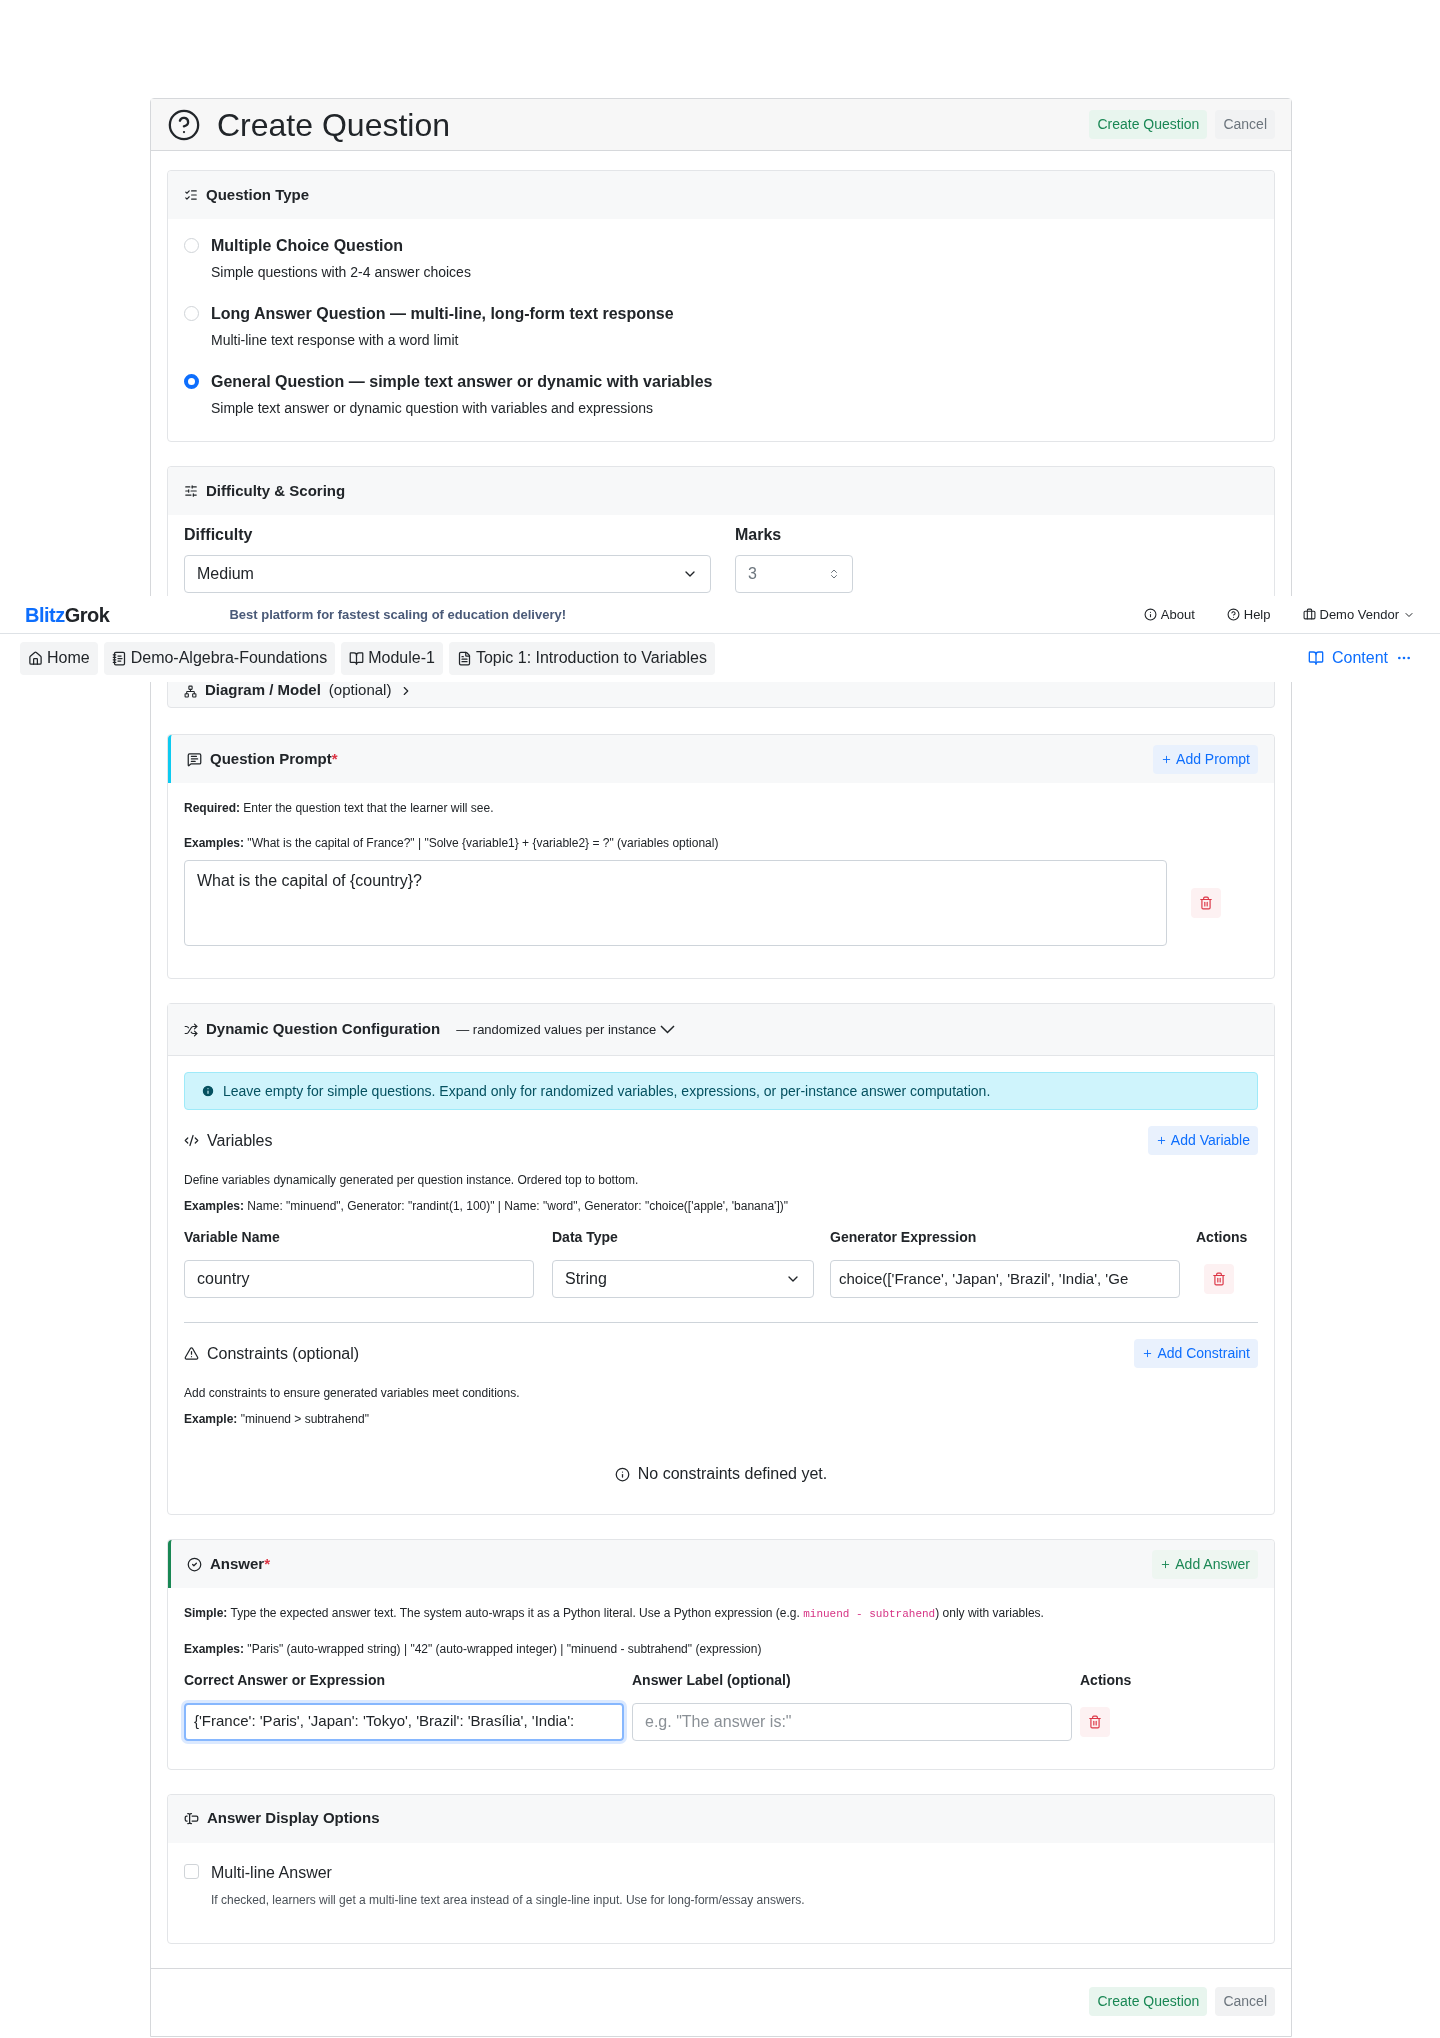 The height and width of the screenshot is (2038, 1440). Describe the element at coordinates (240, 1563) in the screenshot. I see `section-title: Answer*` at that location.